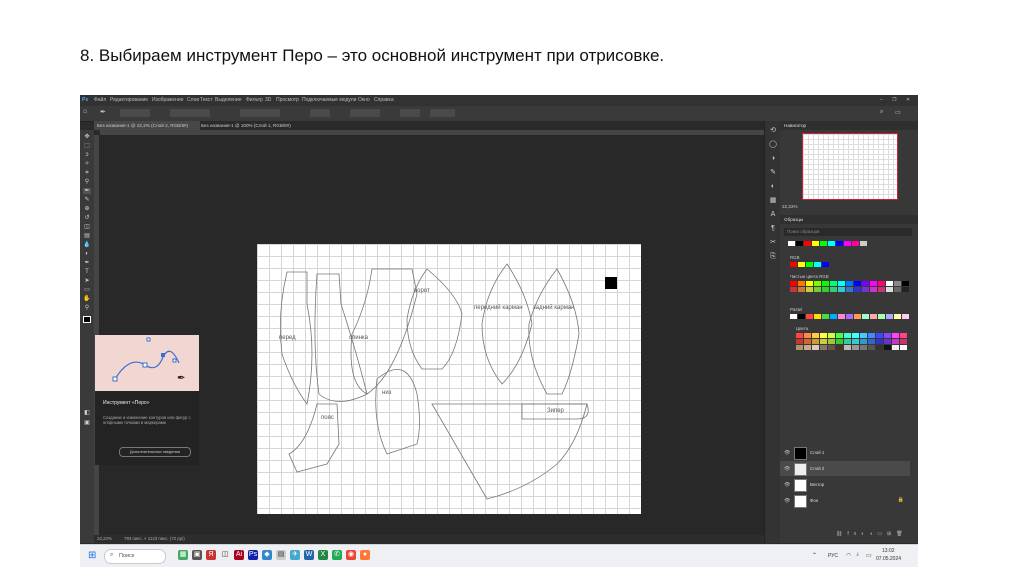 Image resolution: width=1024 pixels, height=576 pixels. I want to click on libraries-icon: ▦, so click(773, 201).